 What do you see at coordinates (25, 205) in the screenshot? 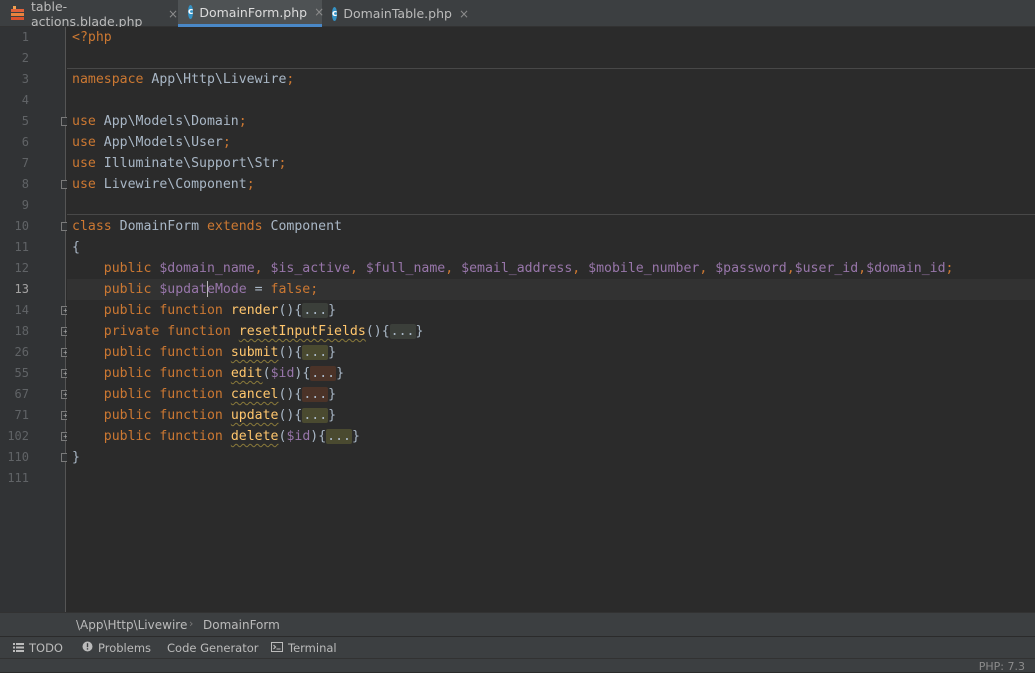
I see `line-number: 9` at bounding box center [25, 205].